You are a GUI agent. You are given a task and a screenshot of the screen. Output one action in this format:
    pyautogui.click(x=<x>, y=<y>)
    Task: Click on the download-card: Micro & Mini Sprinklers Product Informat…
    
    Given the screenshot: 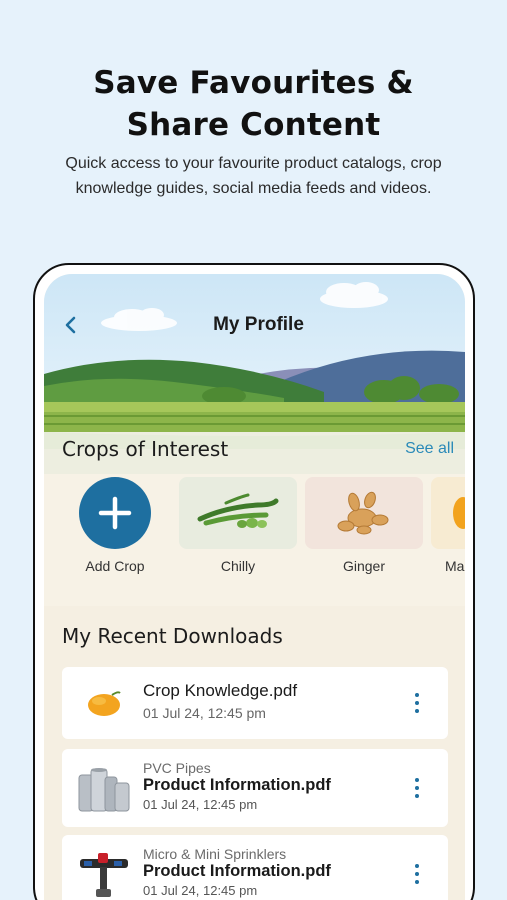 What is the action you would take?
    pyautogui.click(x=255, y=867)
    